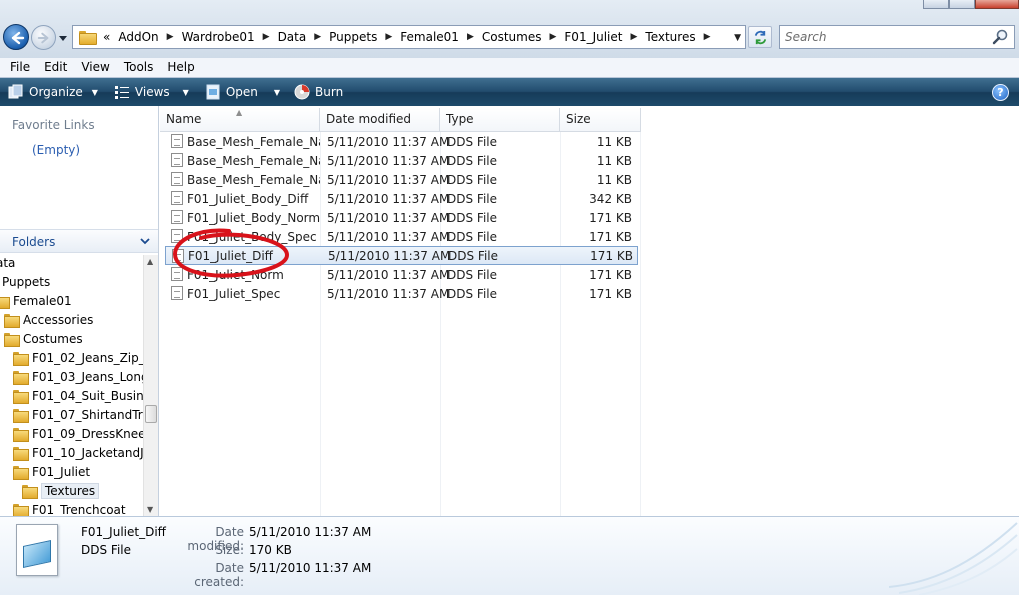 This screenshot has height=595, width=1019. What do you see at coordinates (78, 414) in the screenshot?
I see `tree-item: F01_07_ShirtandTrou` at bounding box center [78, 414].